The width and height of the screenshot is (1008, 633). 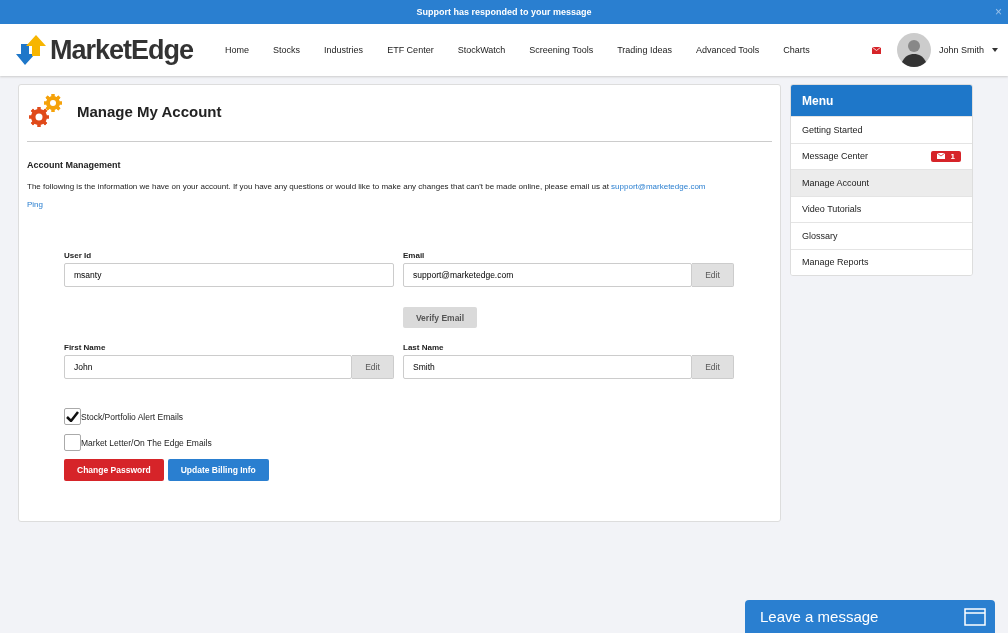 I want to click on nav-link: Home, so click(x=237, y=50).